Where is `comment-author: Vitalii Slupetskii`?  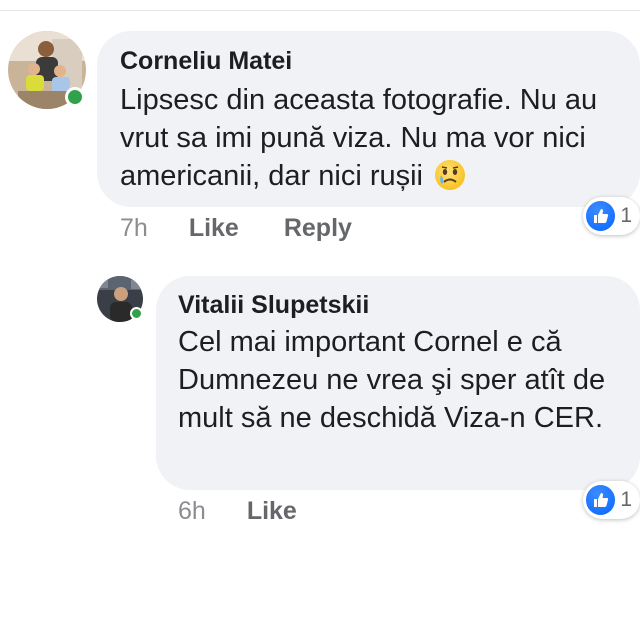 comment-author: Vitalii Slupetskii is located at coordinates (273, 305).